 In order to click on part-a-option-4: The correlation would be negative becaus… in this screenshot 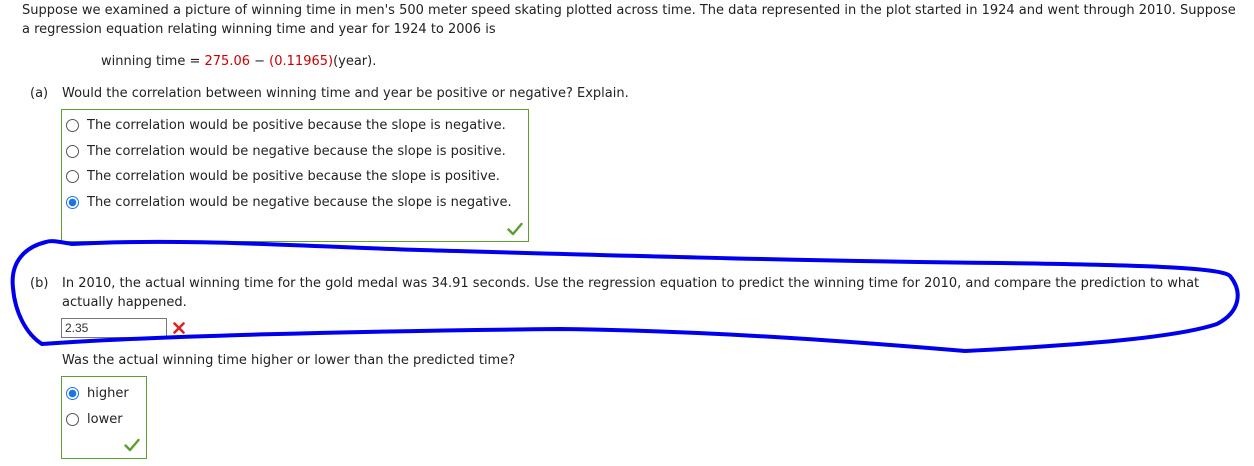, I will do `click(289, 202)`.